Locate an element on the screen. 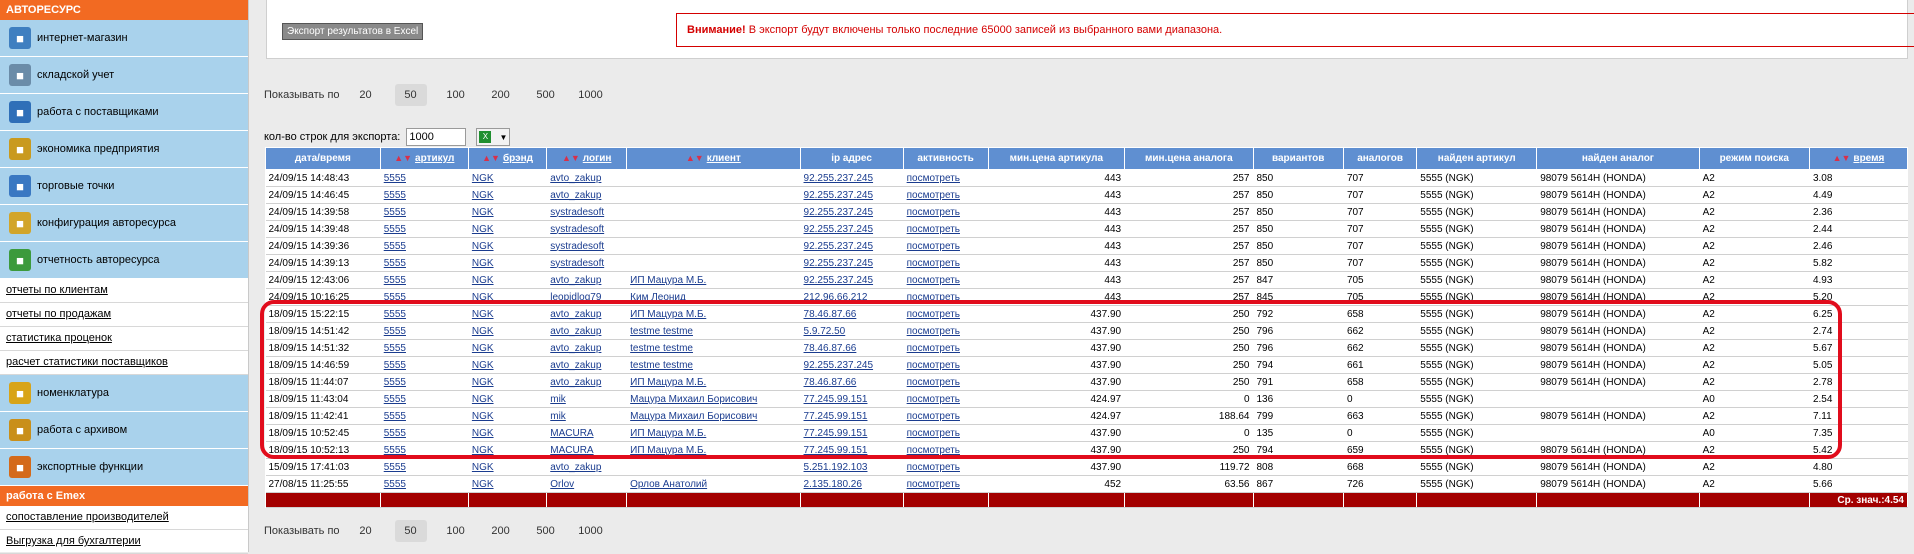  cell-link: systradesoft is located at coordinates (577, 246).